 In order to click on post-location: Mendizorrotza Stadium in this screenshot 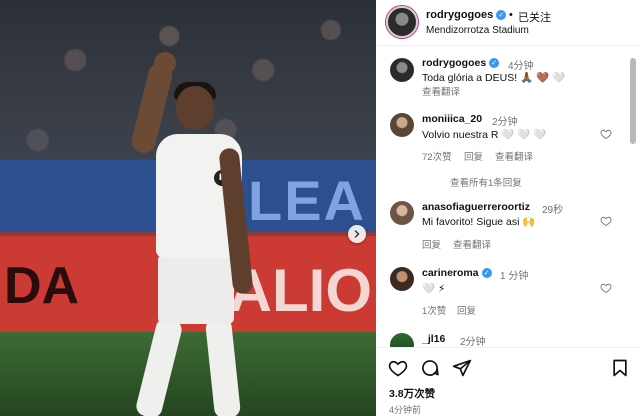, I will do `click(477, 30)`.